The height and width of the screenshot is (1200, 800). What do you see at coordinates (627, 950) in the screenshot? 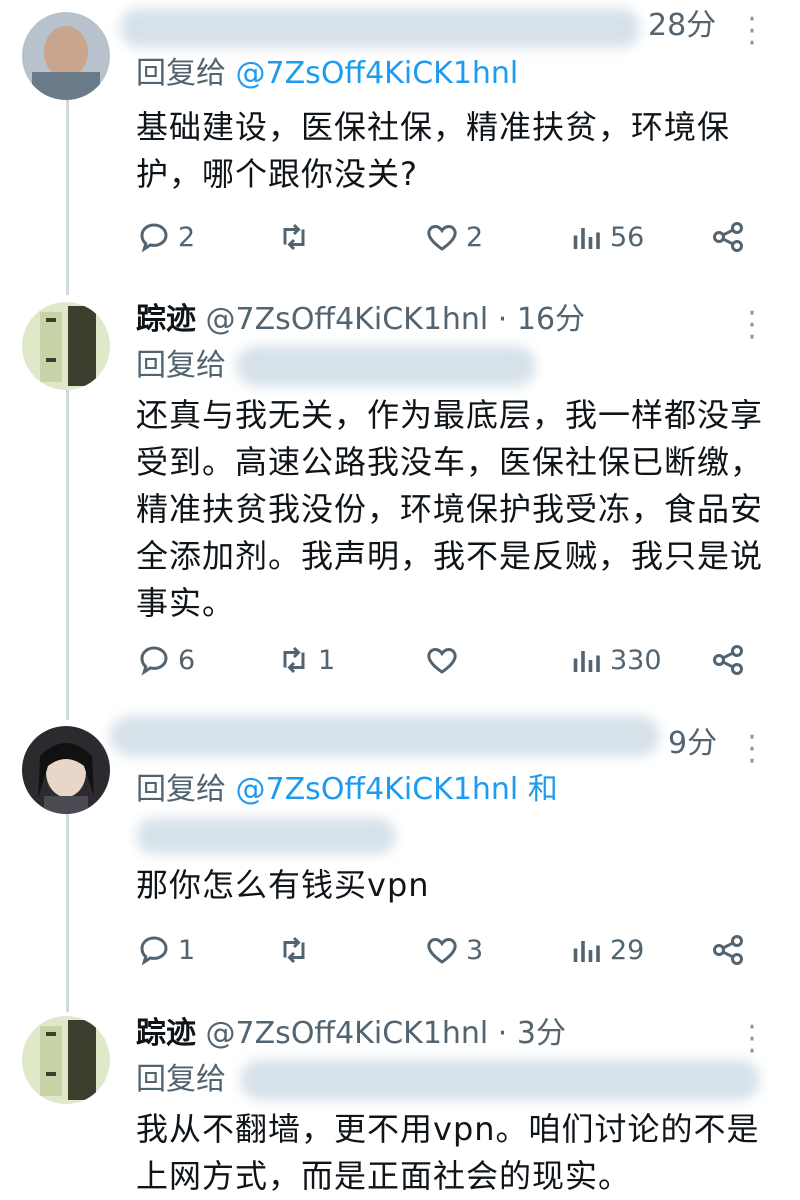
I see `view-count: 29` at bounding box center [627, 950].